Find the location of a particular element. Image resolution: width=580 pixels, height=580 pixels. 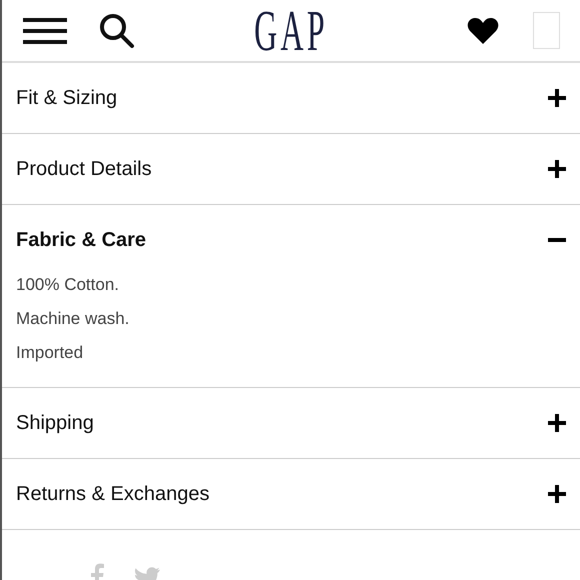

accordion-header: Returns & Exchanges is located at coordinates (291, 494).